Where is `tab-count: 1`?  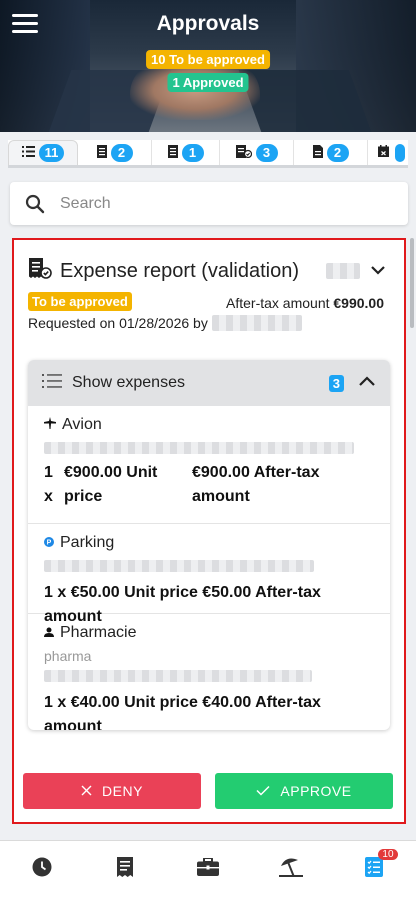
tab-count: 1 is located at coordinates (192, 152).